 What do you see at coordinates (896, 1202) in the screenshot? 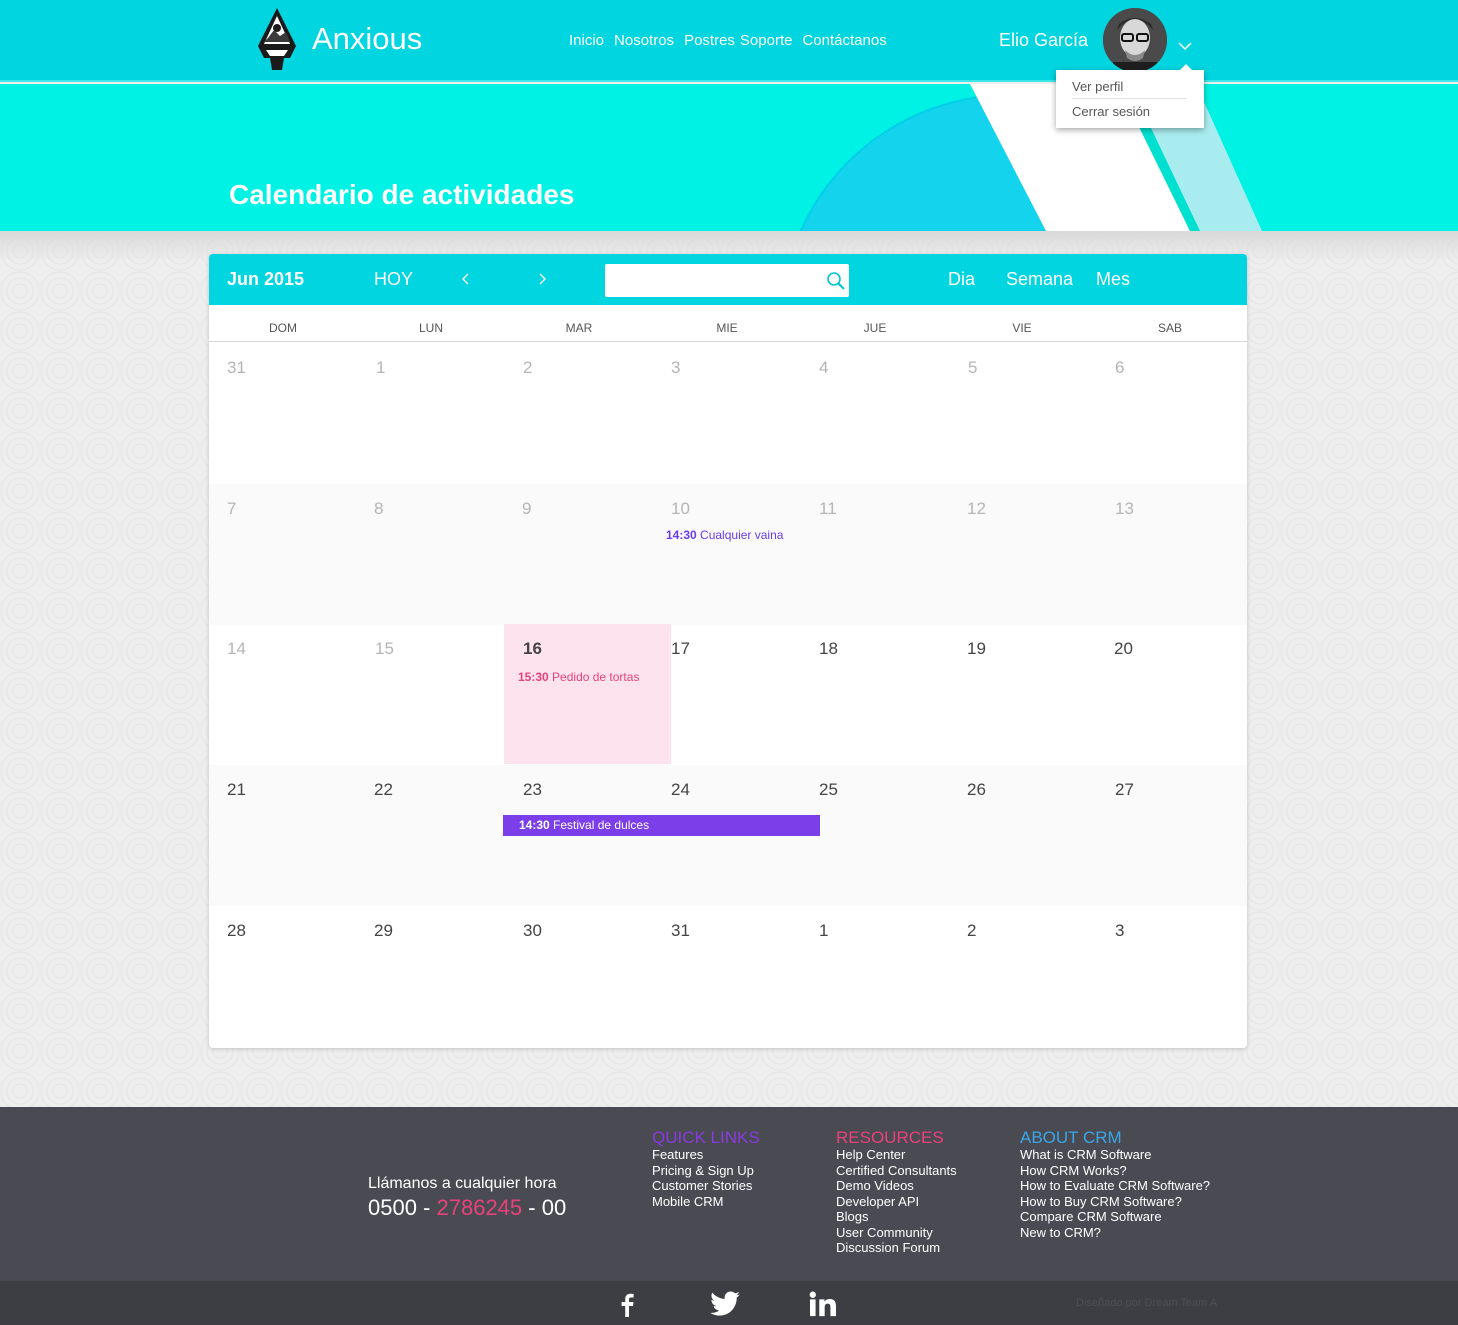
I see `footer-link: Developer API` at bounding box center [896, 1202].